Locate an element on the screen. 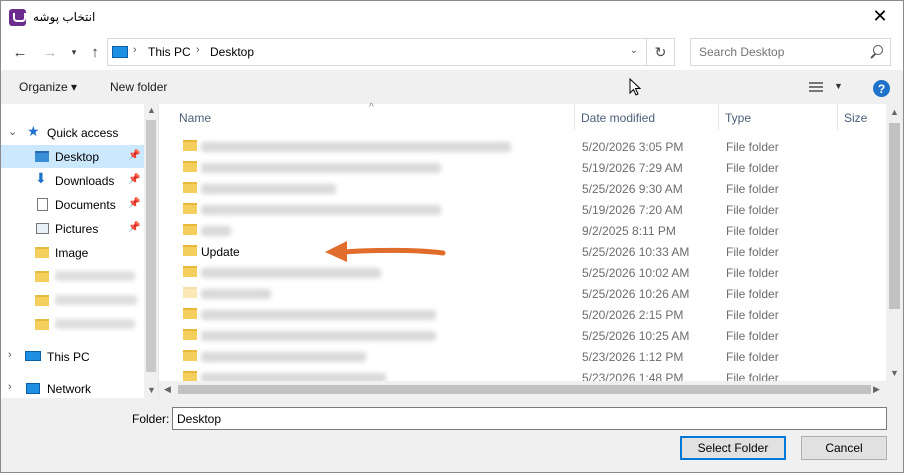 Image resolution: width=904 pixels, height=473 pixels. search-input is located at coordinates (777, 52).